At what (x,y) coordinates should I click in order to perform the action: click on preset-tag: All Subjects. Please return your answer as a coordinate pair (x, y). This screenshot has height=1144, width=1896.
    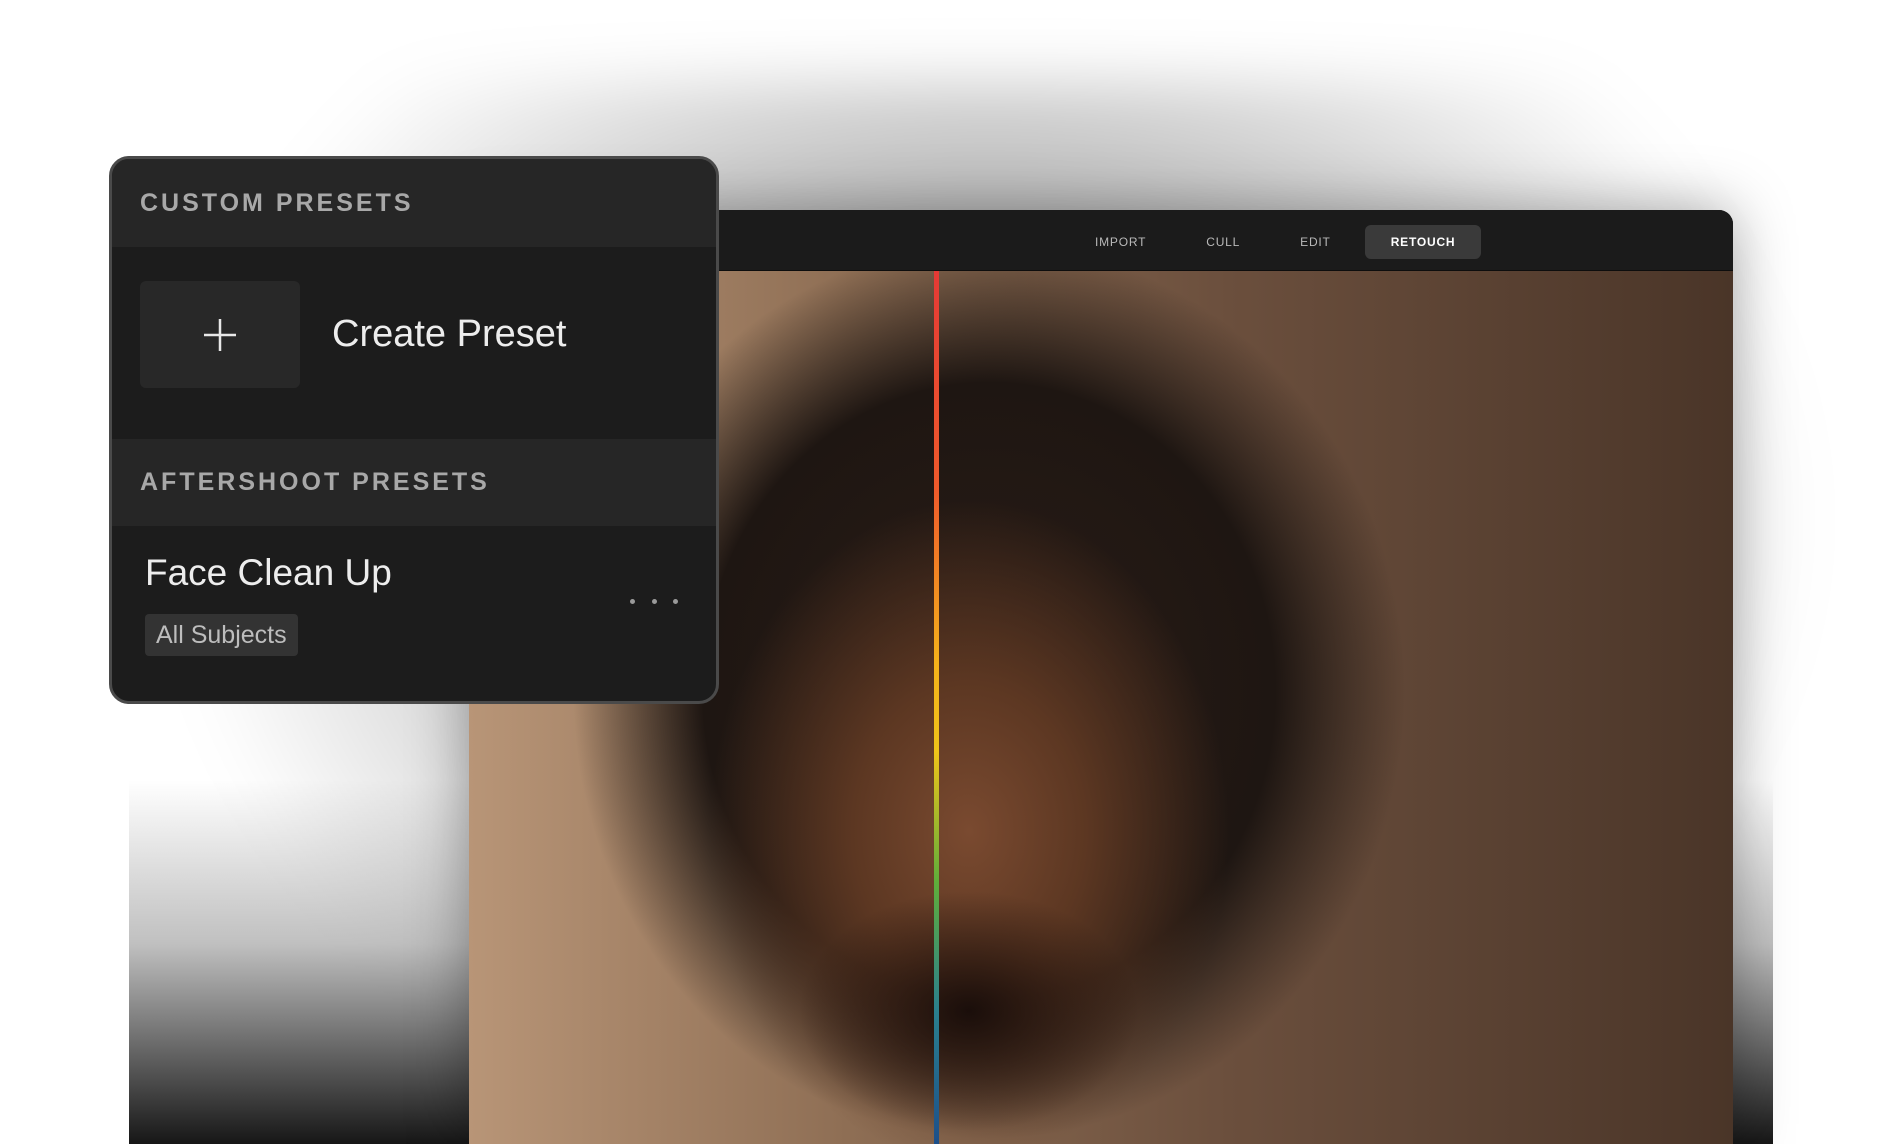
    Looking at the image, I should click on (221, 635).